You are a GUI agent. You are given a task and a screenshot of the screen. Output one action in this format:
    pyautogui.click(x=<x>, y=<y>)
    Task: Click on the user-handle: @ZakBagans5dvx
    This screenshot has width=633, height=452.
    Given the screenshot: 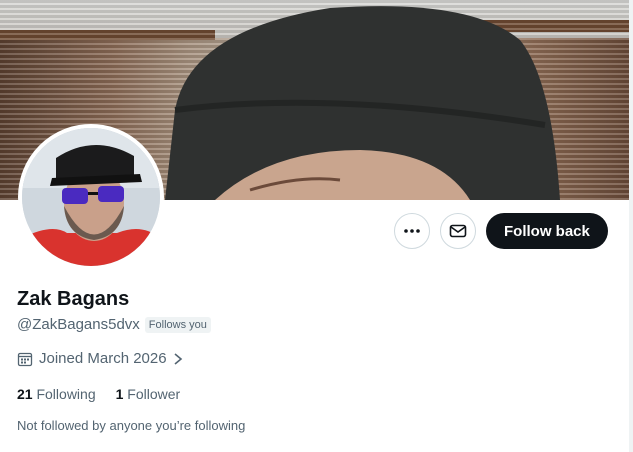 What is the action you would take?
    pyautogui.click(x=78, y=324)
    